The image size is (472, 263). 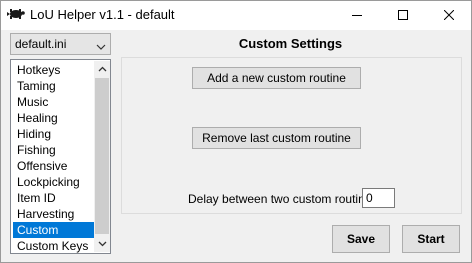 I want to click on scroll-up-icon, so click(x=102, y=69).